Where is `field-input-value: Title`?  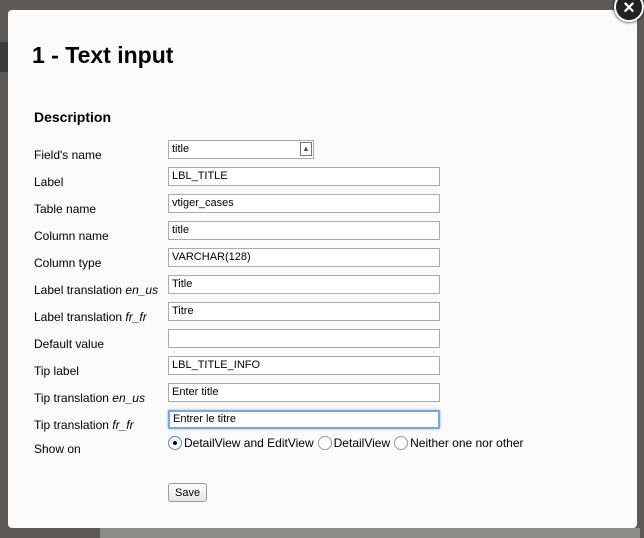
field-input-value: Title is located at coordinates (182, 284).